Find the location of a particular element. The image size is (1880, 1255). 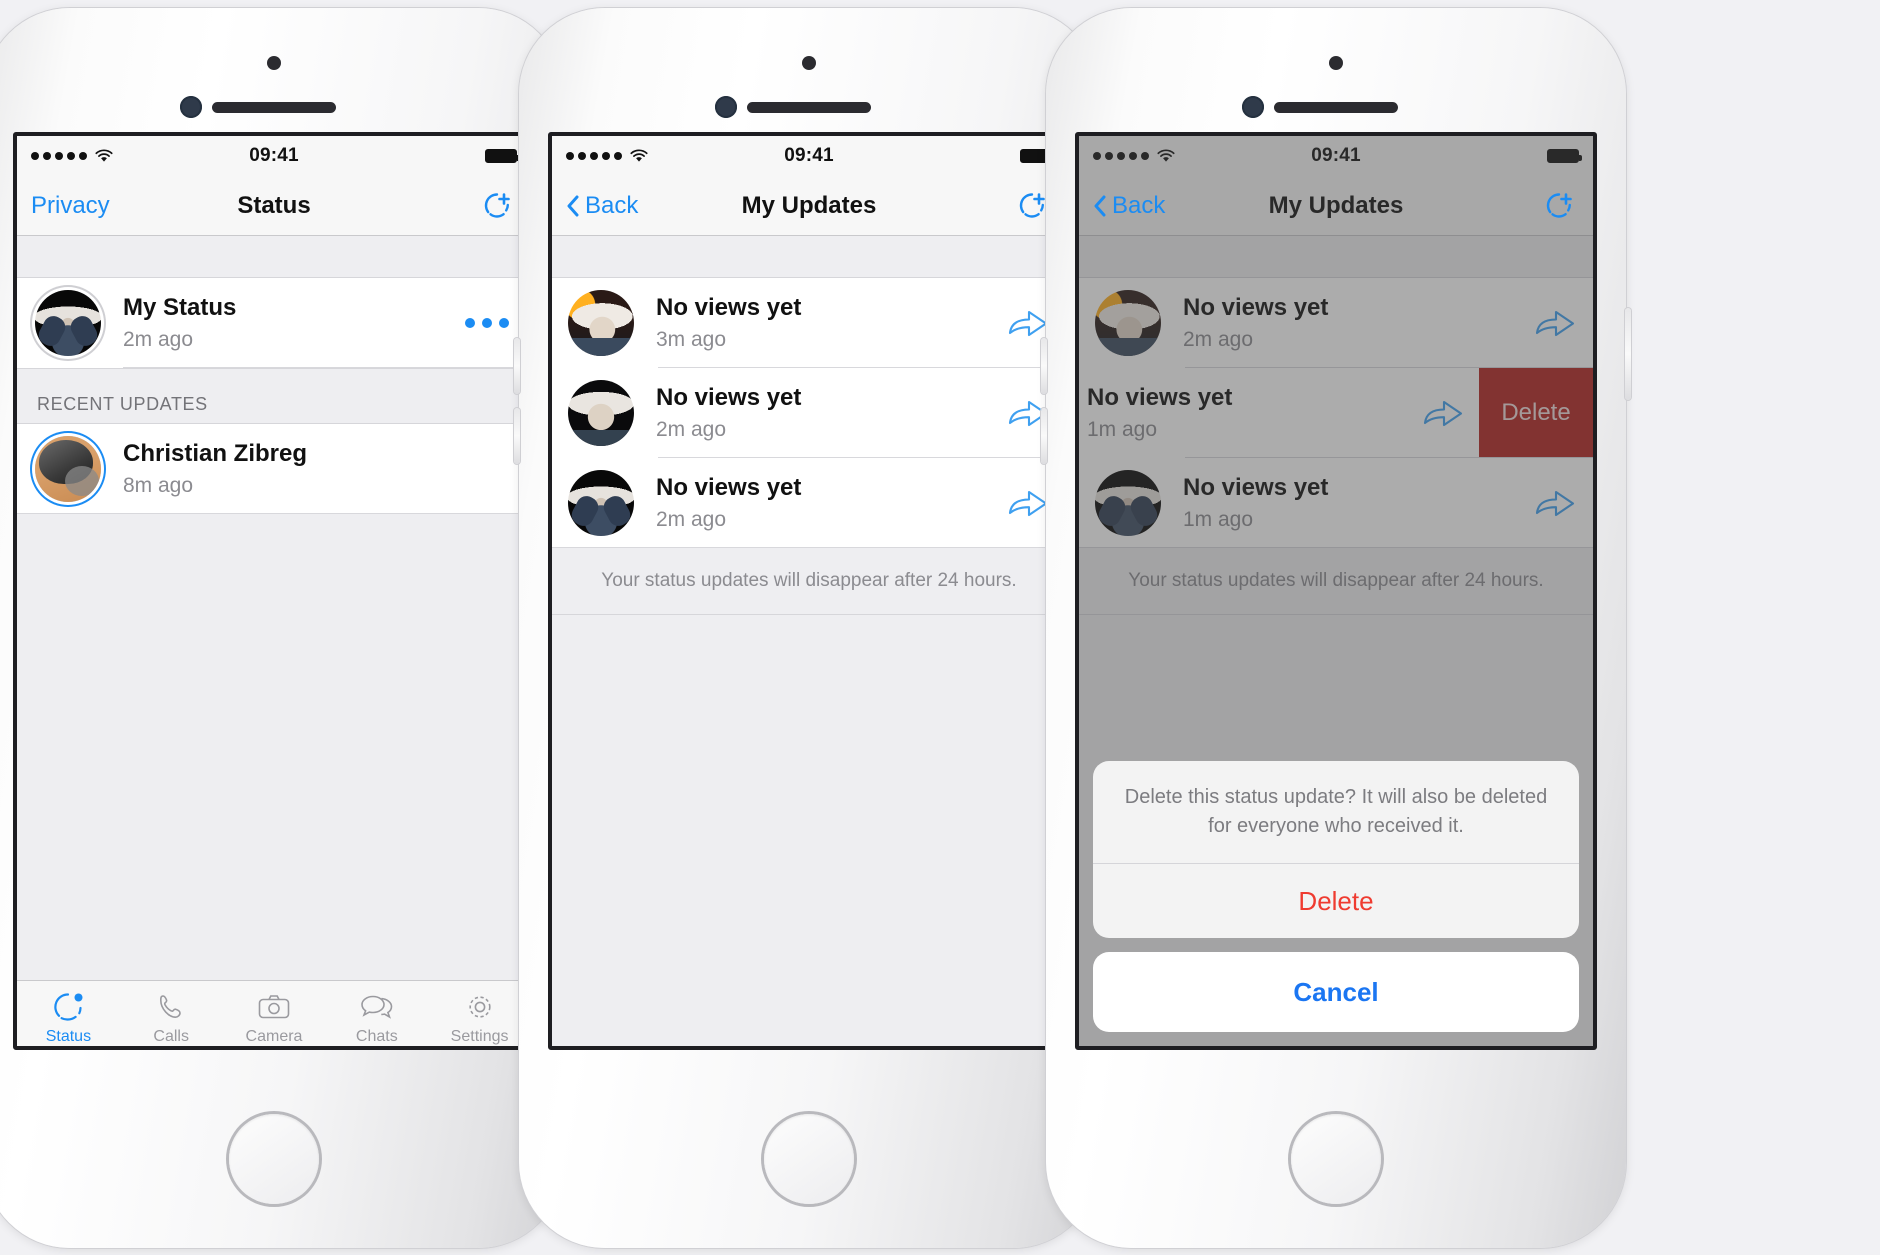

my-status-time: 2m ago is located at coordinates (158, 339).